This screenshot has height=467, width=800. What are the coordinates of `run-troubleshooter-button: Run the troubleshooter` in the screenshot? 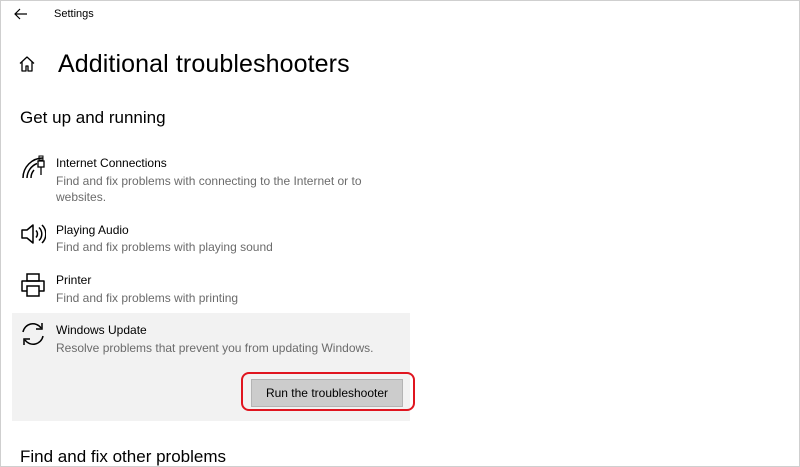 It's located at (327, 393).